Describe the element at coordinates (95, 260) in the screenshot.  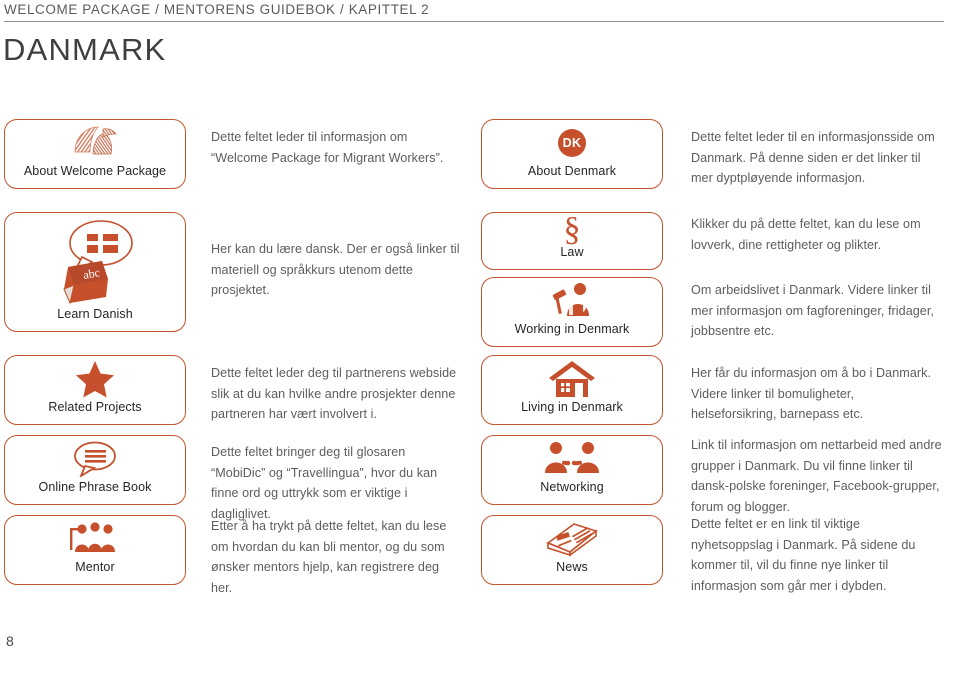
I see `abc-book-speech-bubble-icon: abc` at that location.